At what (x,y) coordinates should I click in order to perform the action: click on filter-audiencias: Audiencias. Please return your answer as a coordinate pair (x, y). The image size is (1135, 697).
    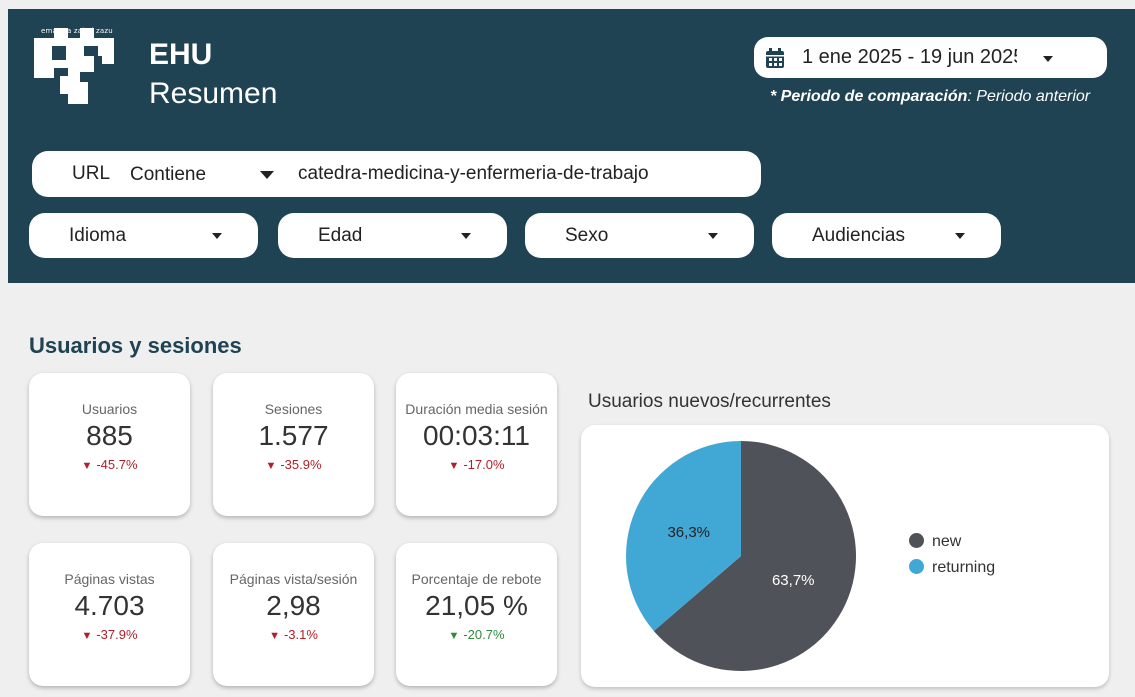
    Looking at the image, I should click on (886, 235).